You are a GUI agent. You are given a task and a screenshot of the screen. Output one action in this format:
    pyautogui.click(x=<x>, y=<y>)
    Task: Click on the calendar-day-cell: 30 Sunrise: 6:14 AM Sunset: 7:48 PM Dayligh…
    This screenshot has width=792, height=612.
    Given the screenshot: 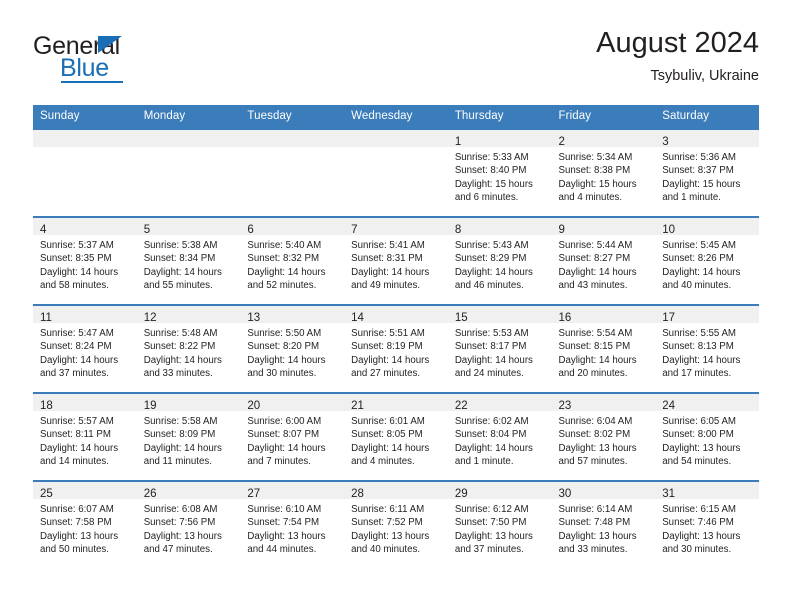 What is the action you would take?
    pyautogui.click(x=603, y=524)
    